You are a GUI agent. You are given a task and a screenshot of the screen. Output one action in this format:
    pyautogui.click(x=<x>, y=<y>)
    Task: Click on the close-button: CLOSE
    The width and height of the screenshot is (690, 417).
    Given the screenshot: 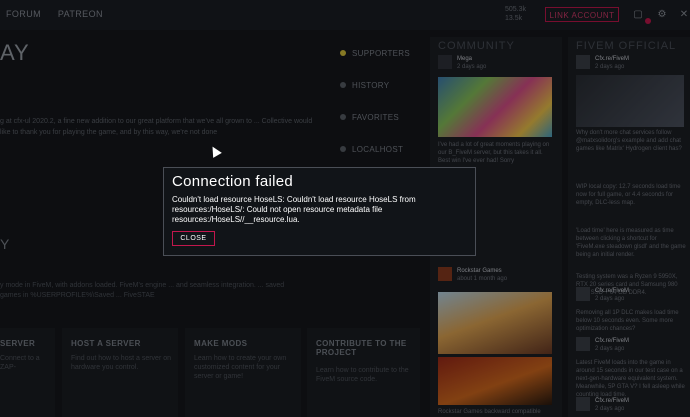 What is the action you would take?
    pyautogui.click(x=193, y=238)
    